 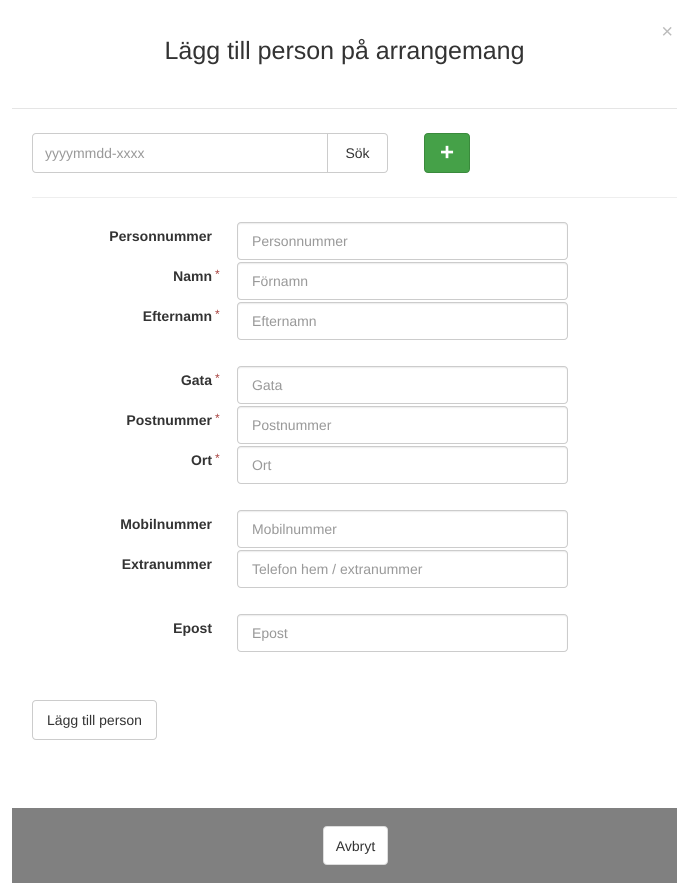 I want to click on input-field: Mobilnummer, so click(x=402, y=529).